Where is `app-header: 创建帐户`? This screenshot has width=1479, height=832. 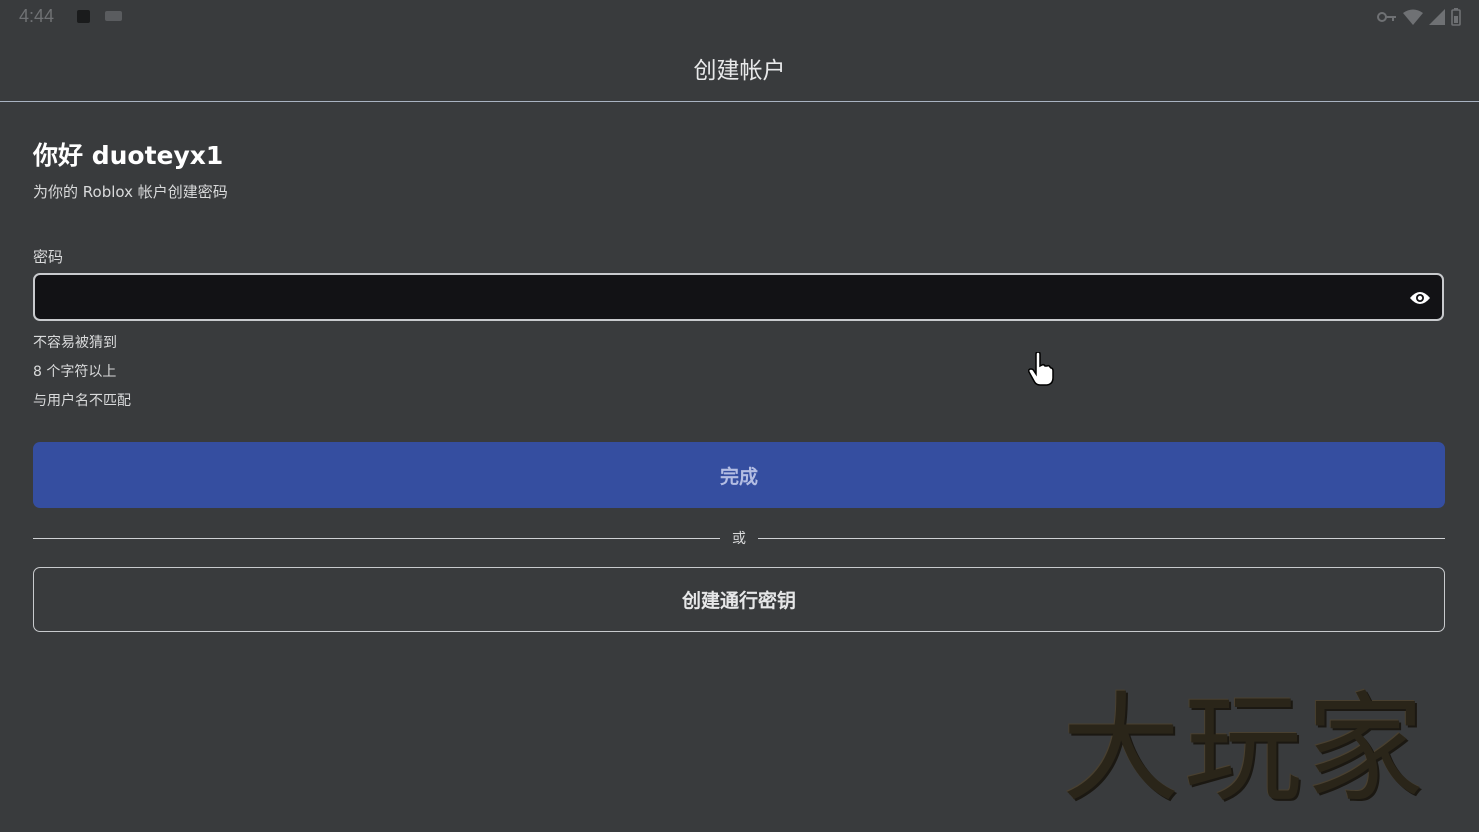 app-header: 创建帐户 is located at coordinates (739, 68).